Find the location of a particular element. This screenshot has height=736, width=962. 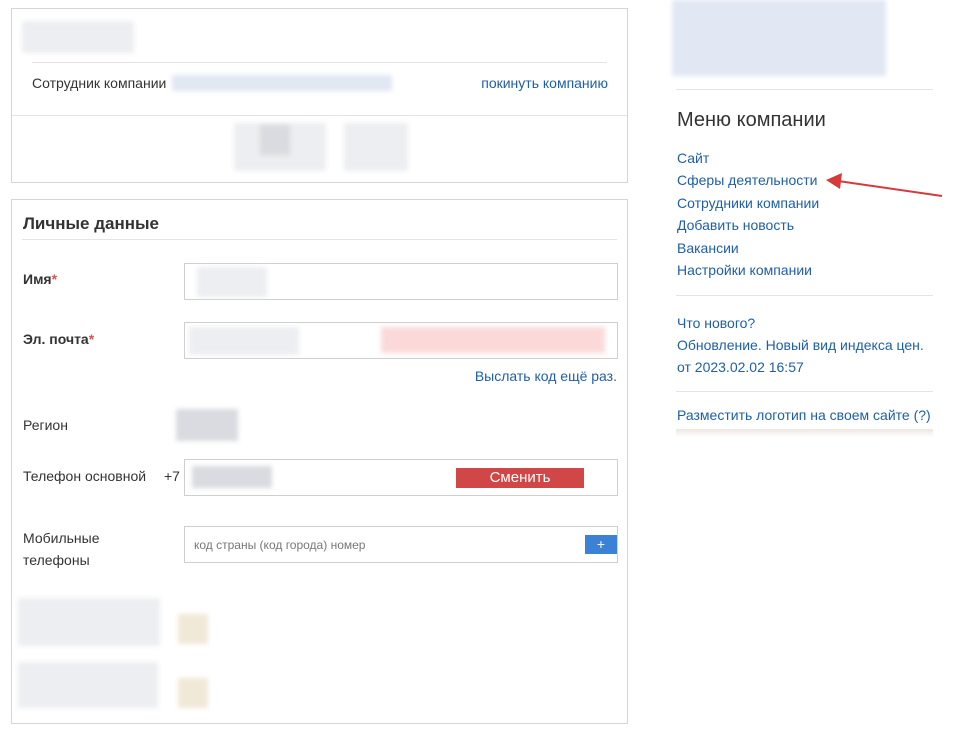

mobile-phone-input is located at coordinates (385, 544).